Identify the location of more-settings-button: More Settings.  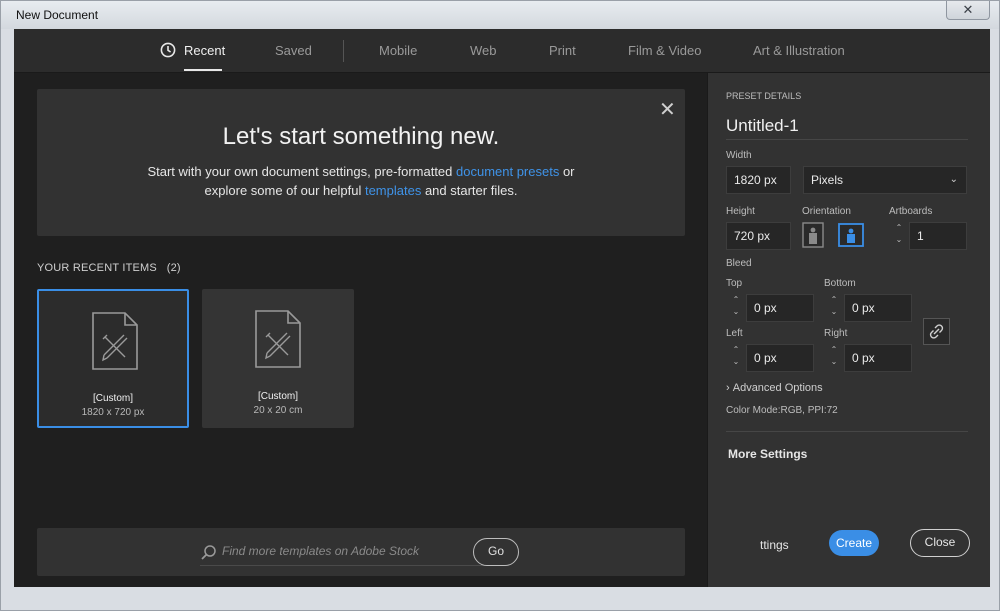
(767, 454).